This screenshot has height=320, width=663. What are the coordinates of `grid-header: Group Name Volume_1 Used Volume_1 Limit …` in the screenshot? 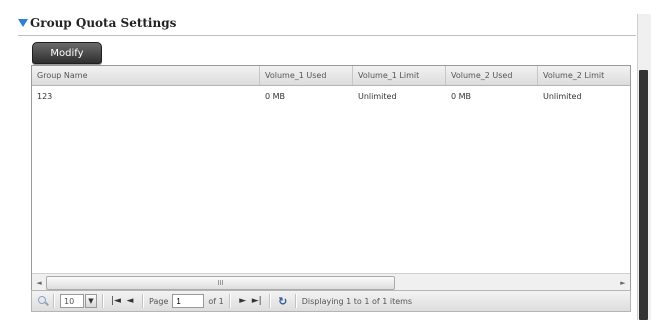 It's located at (331, 76).